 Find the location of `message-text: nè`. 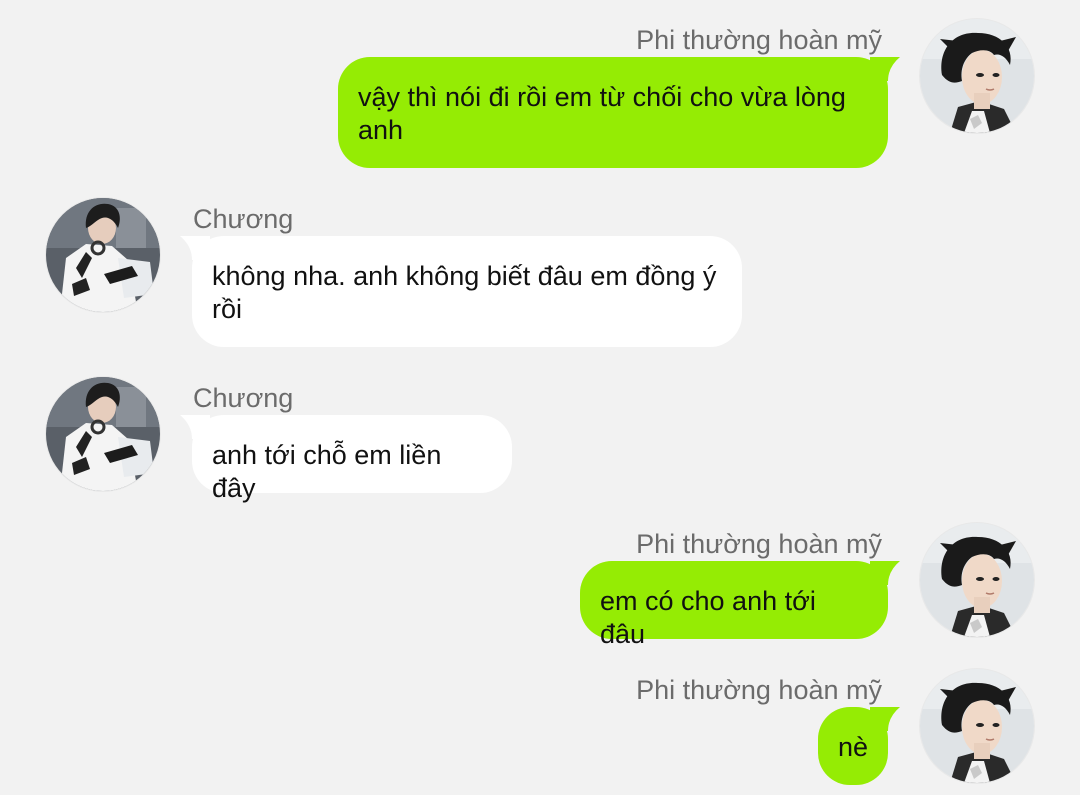

message-text: nè is located at coordinates (853, 747).